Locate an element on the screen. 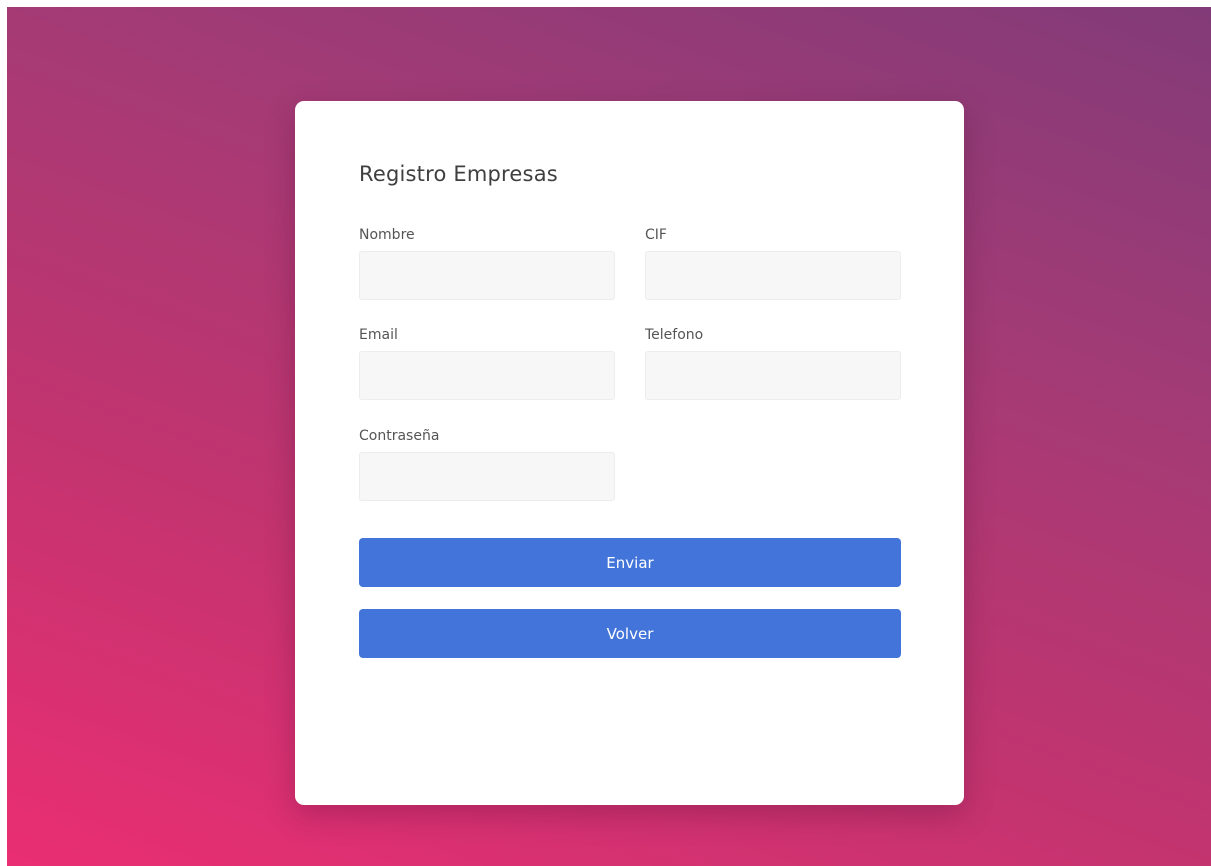  submit-button: Enviar is located at coordinates (630, 562).